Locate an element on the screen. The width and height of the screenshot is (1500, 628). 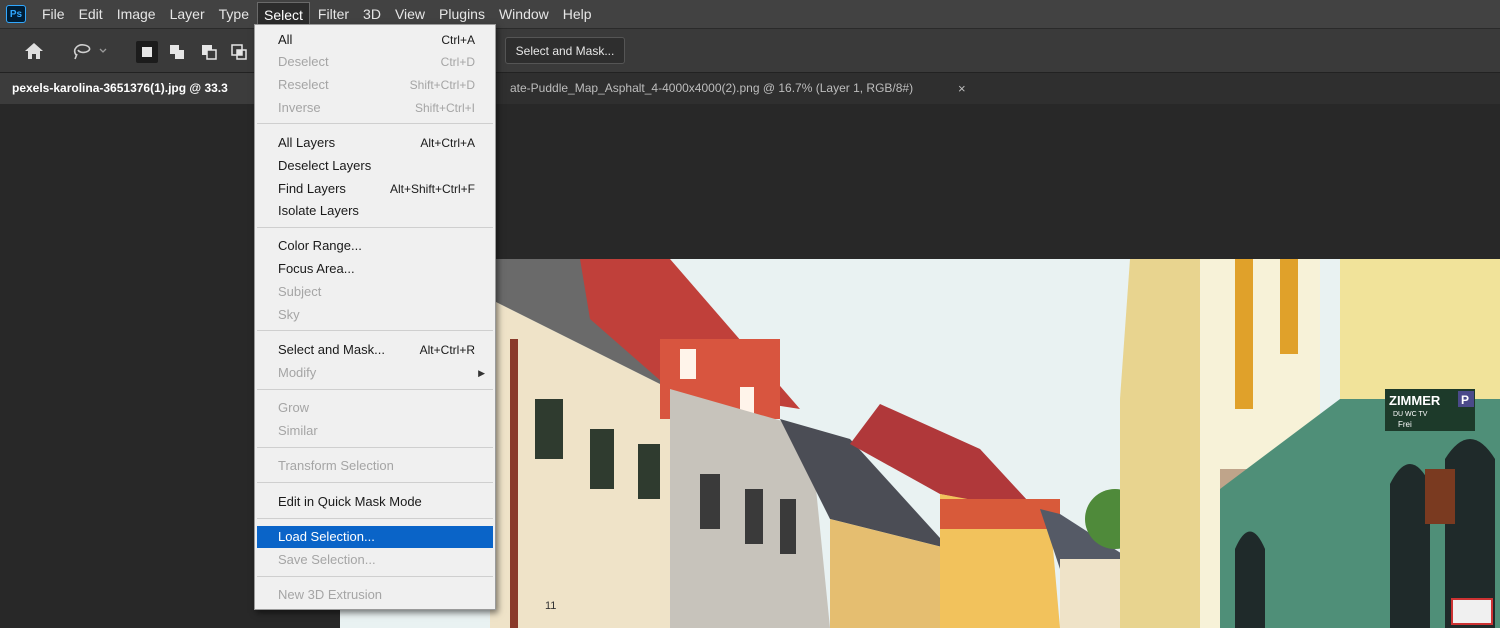
menu-option-all-layers: All Layers Alt+Ctrl+A is located at coordinates (375, 143).